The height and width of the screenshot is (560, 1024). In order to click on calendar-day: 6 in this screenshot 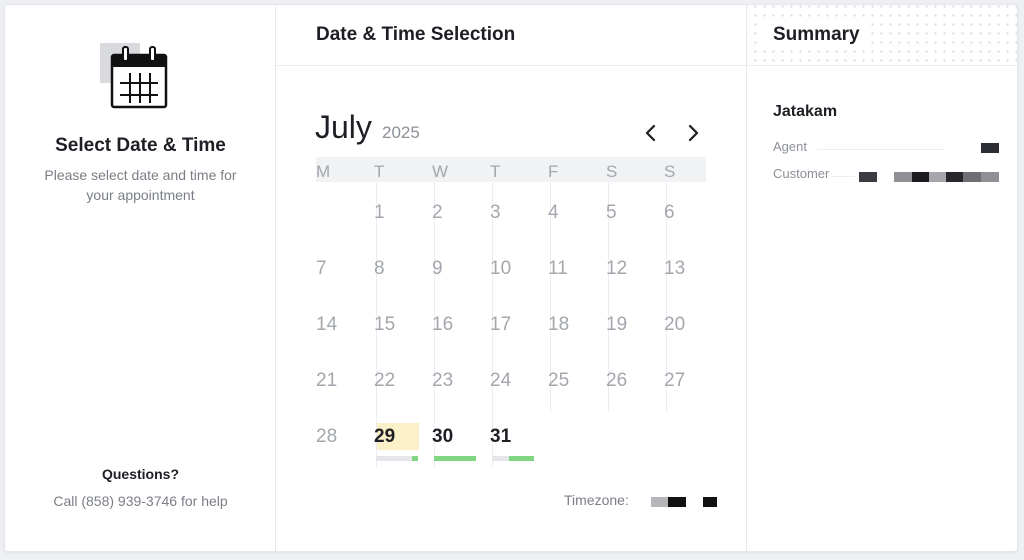, I will do `click(669, 212)`.